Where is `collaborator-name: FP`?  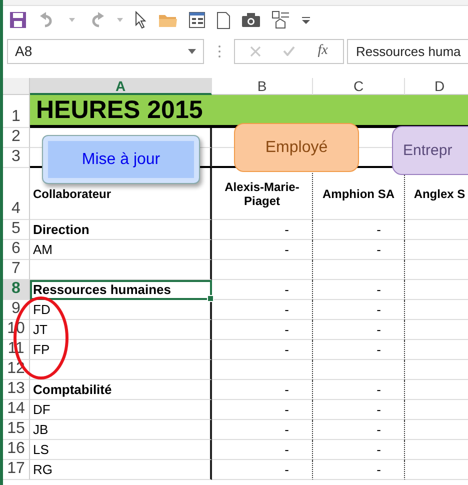 collaborator-name: FP is located at coordinates (41, 349).